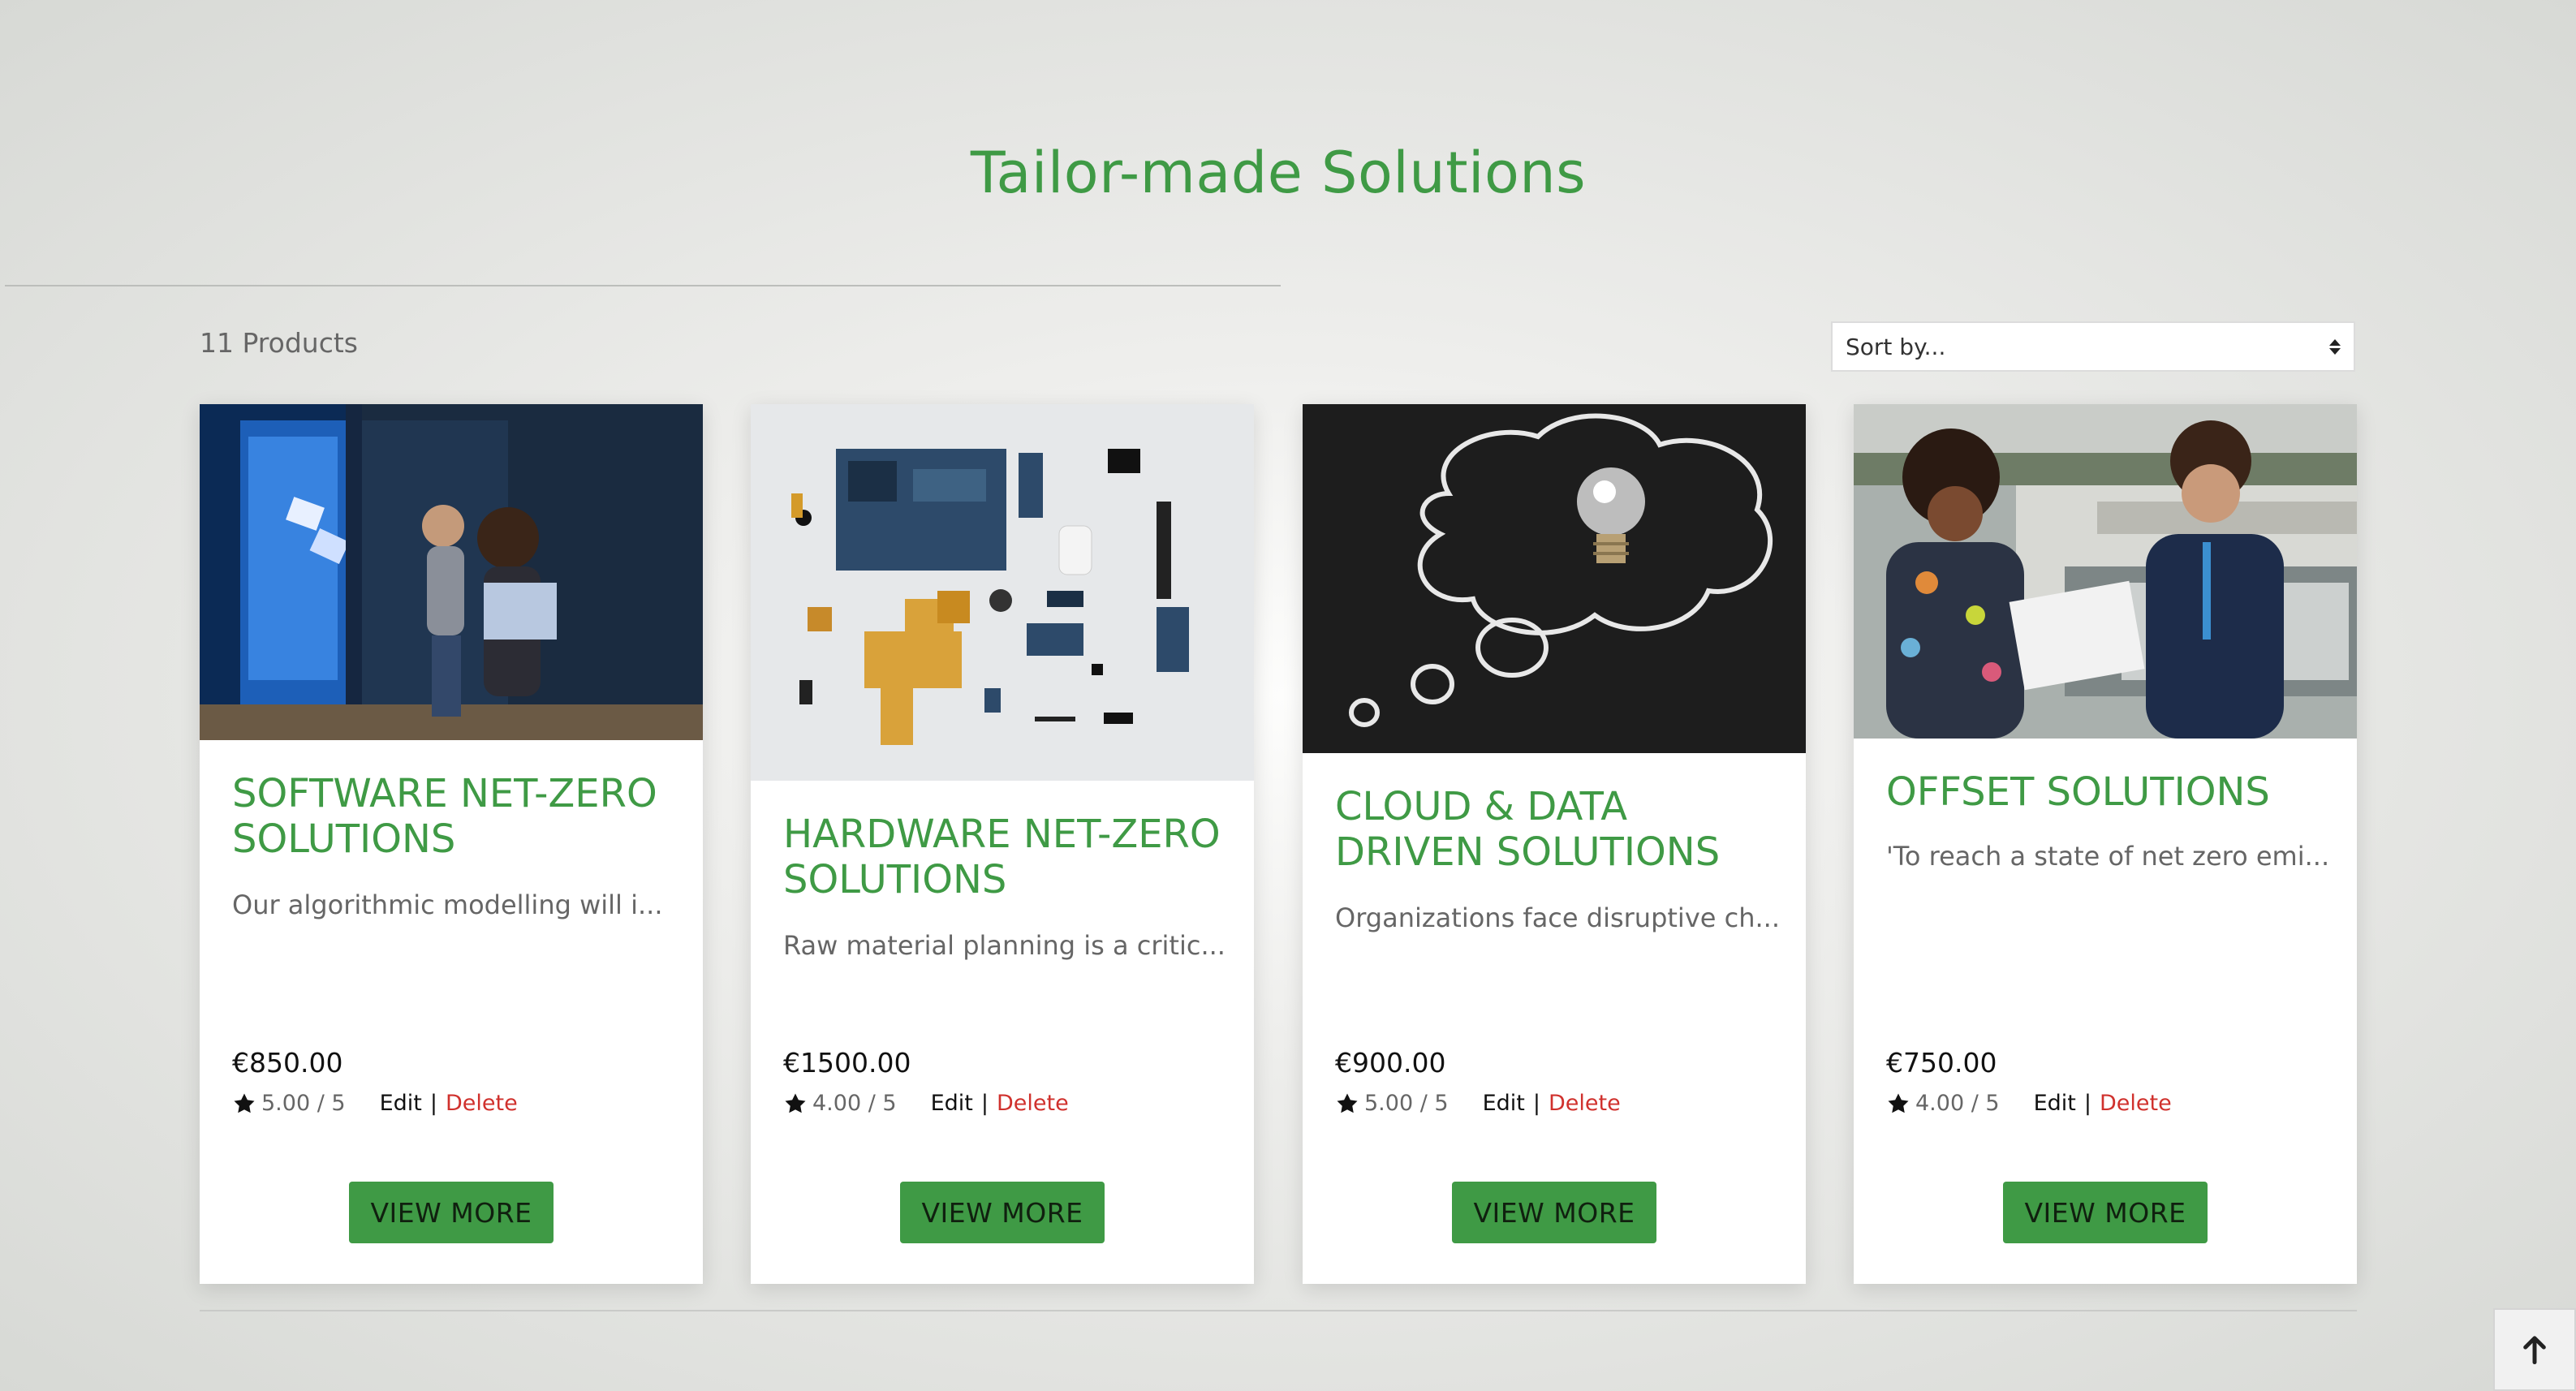  What do you see at coordinates (2110, 792) in the screenshot?
I see `product-title: OFFSET SOLUTIONS` at bounding box center [2110, 792].